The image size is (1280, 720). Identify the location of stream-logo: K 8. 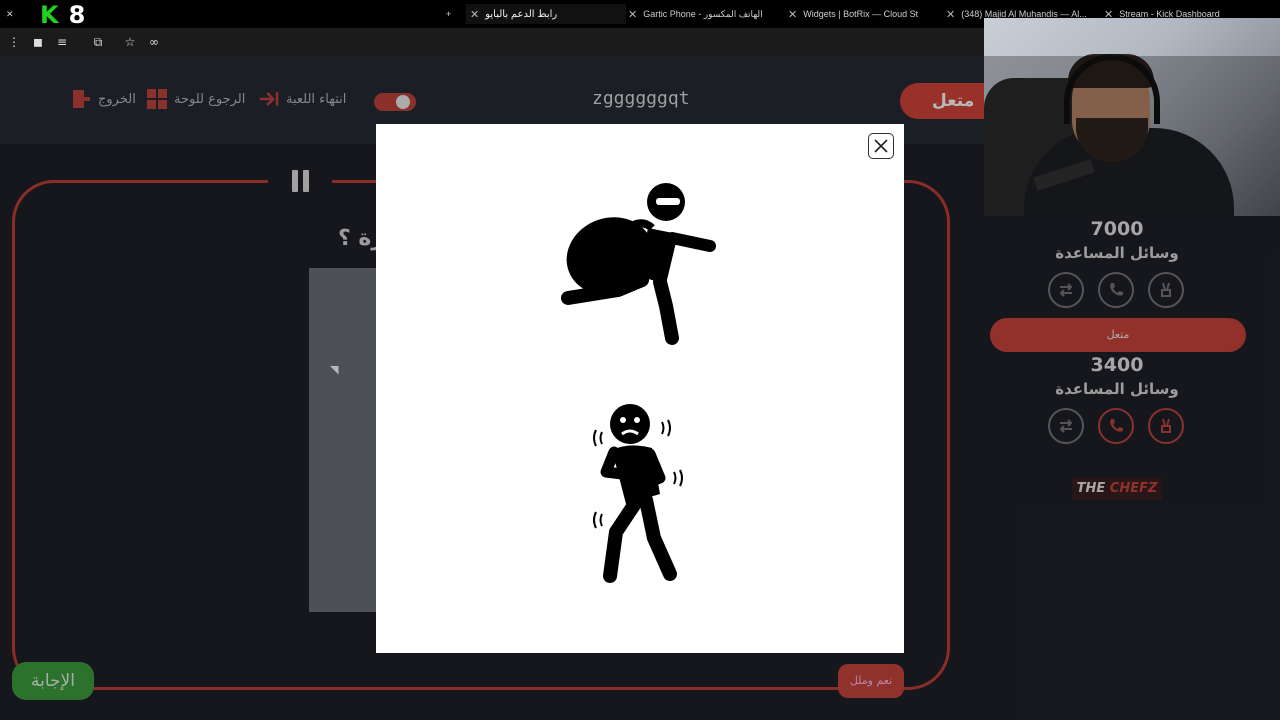
(63, 15).